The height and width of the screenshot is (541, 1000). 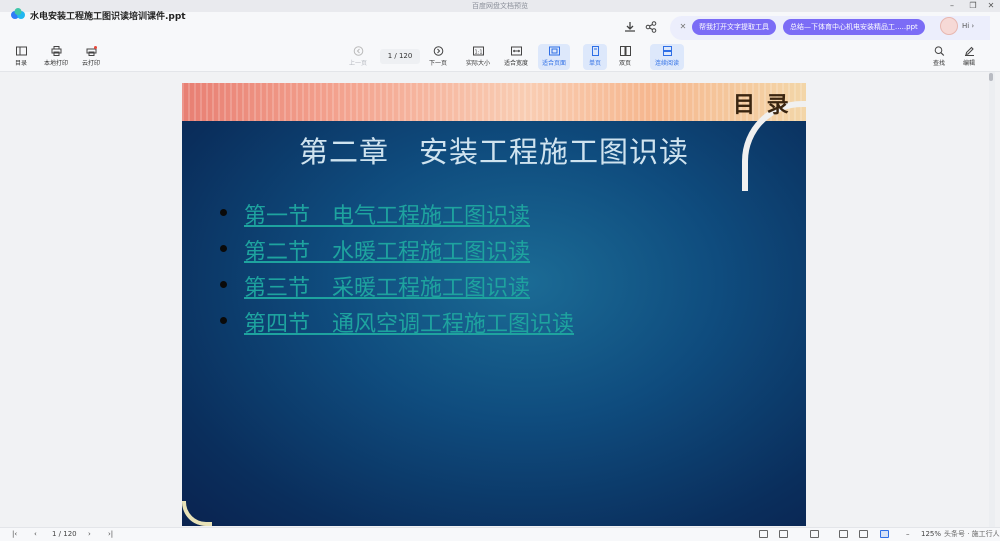 What do you see at coordinates (667, 57) in the screenshot?
I see `view-continuous-button: 连续阅读` at bounding box center [667, 57].